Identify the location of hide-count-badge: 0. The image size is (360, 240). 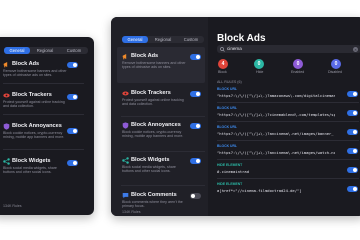
(259, 64).